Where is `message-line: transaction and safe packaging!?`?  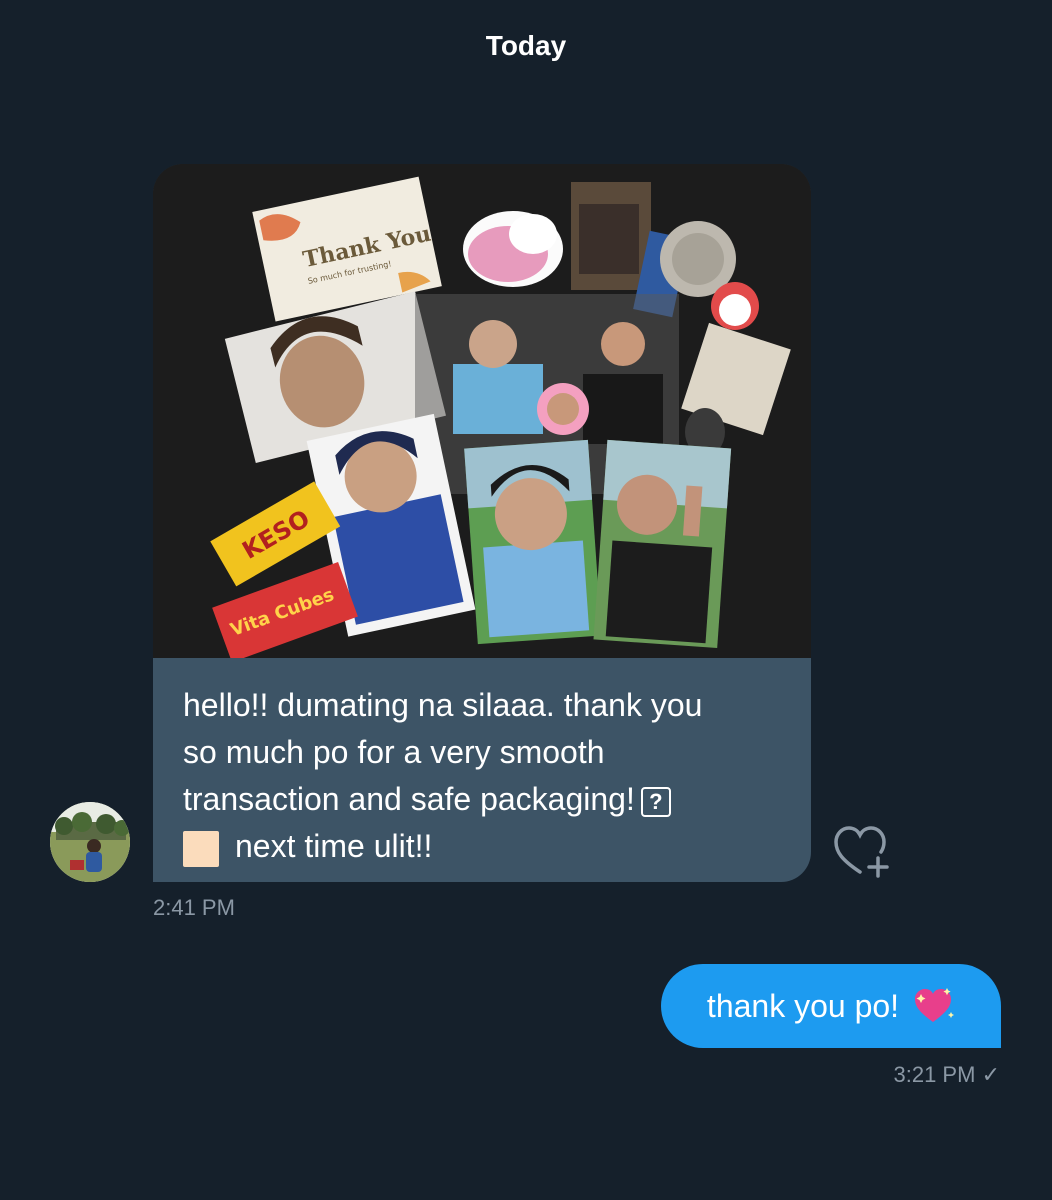
message-line: transaction and safe packaging!? is located at coordinates (483, 799).